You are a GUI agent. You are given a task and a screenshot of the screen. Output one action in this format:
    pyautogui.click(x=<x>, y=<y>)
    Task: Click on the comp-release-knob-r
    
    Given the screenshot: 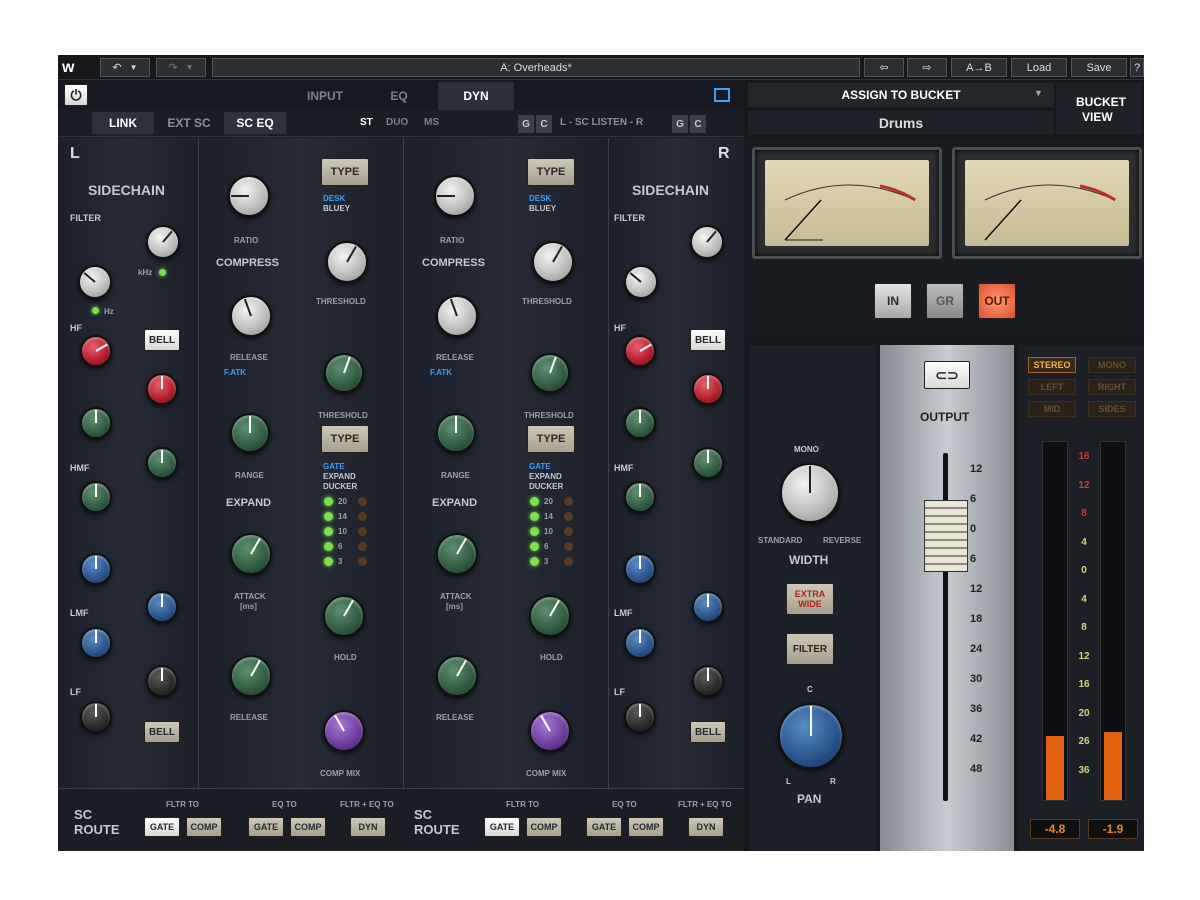 What is the action you would take?
    pyautogui.click(x=457, y=316)
    